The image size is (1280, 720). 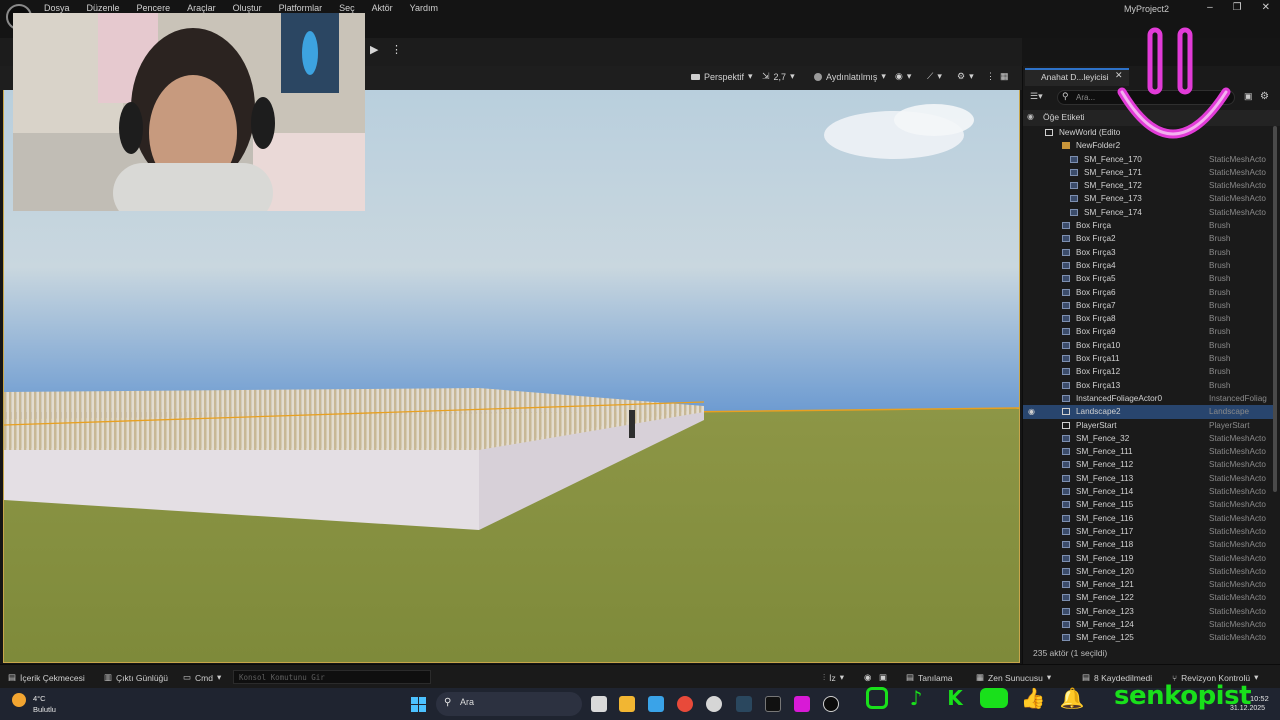 I want to click on outliner-row: InstancedFoliageActor0 InstancedFoliag, so click(x=1148, y=398).